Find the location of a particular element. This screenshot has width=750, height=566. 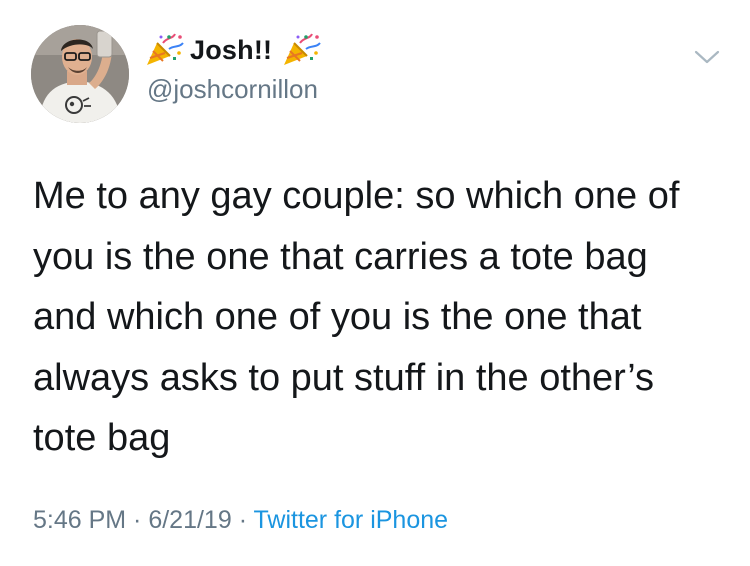

author-handle: @joshcornillon is located at coordinates (232, 89).